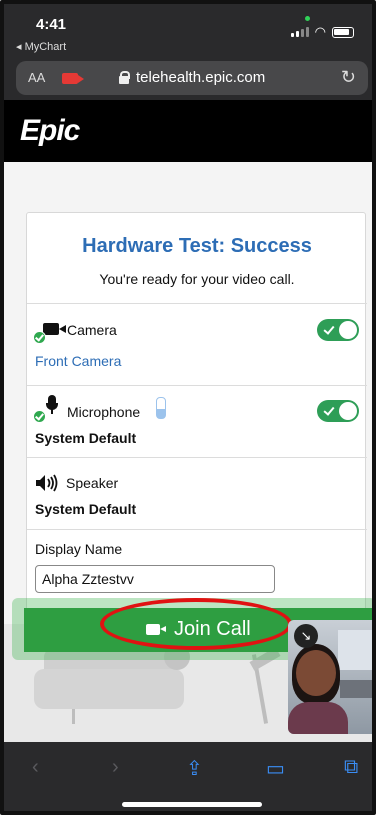  I want to click on speaker-icon, so click(47, 483).